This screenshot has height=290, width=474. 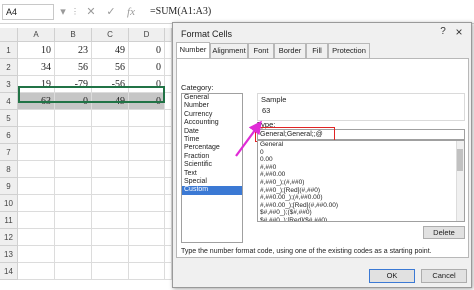 I want to click on cancel-icon: ✕, so click(x=91, y=12).